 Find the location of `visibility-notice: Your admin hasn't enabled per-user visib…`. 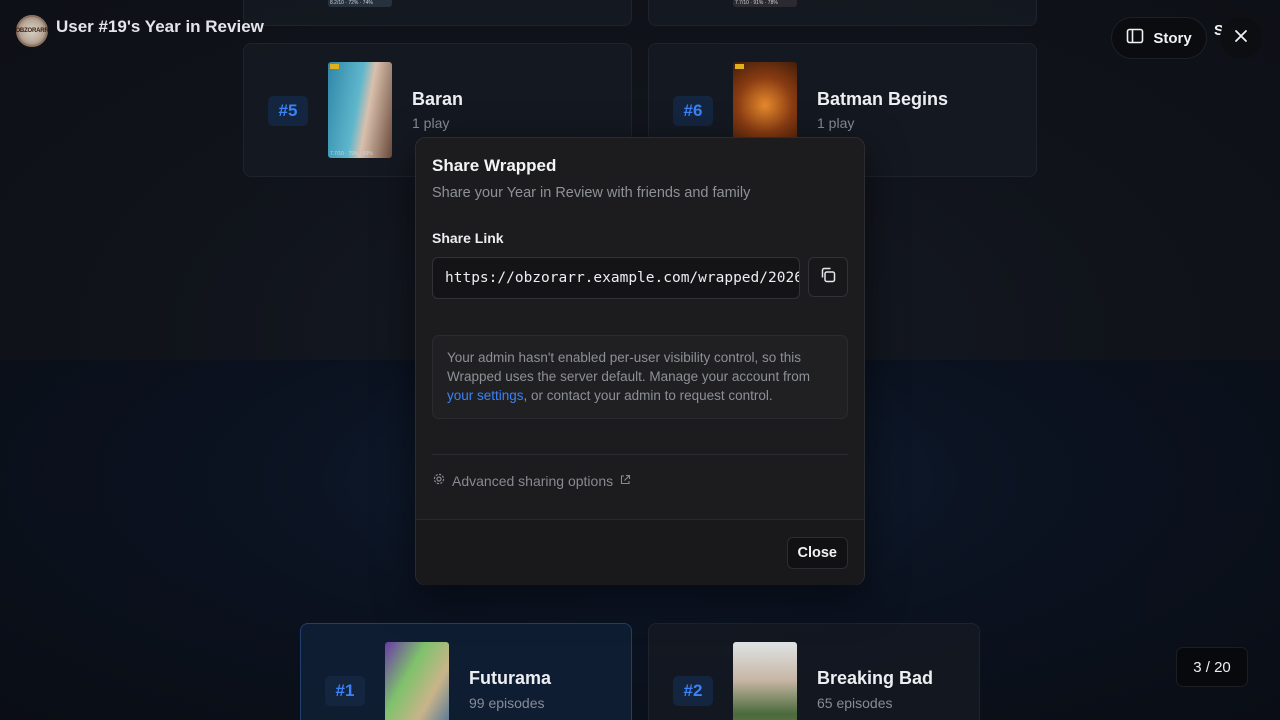

visibility-notice: Your admin hasn't enabled per-user visib… is located at coordinates (640, 377).